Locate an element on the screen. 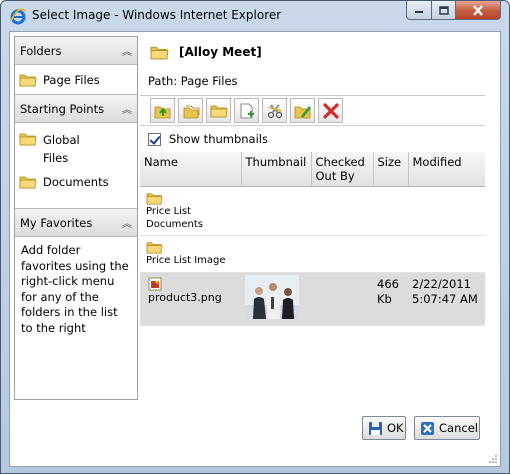  starting-point-documents: Documents is located at coordinates (76, 183).